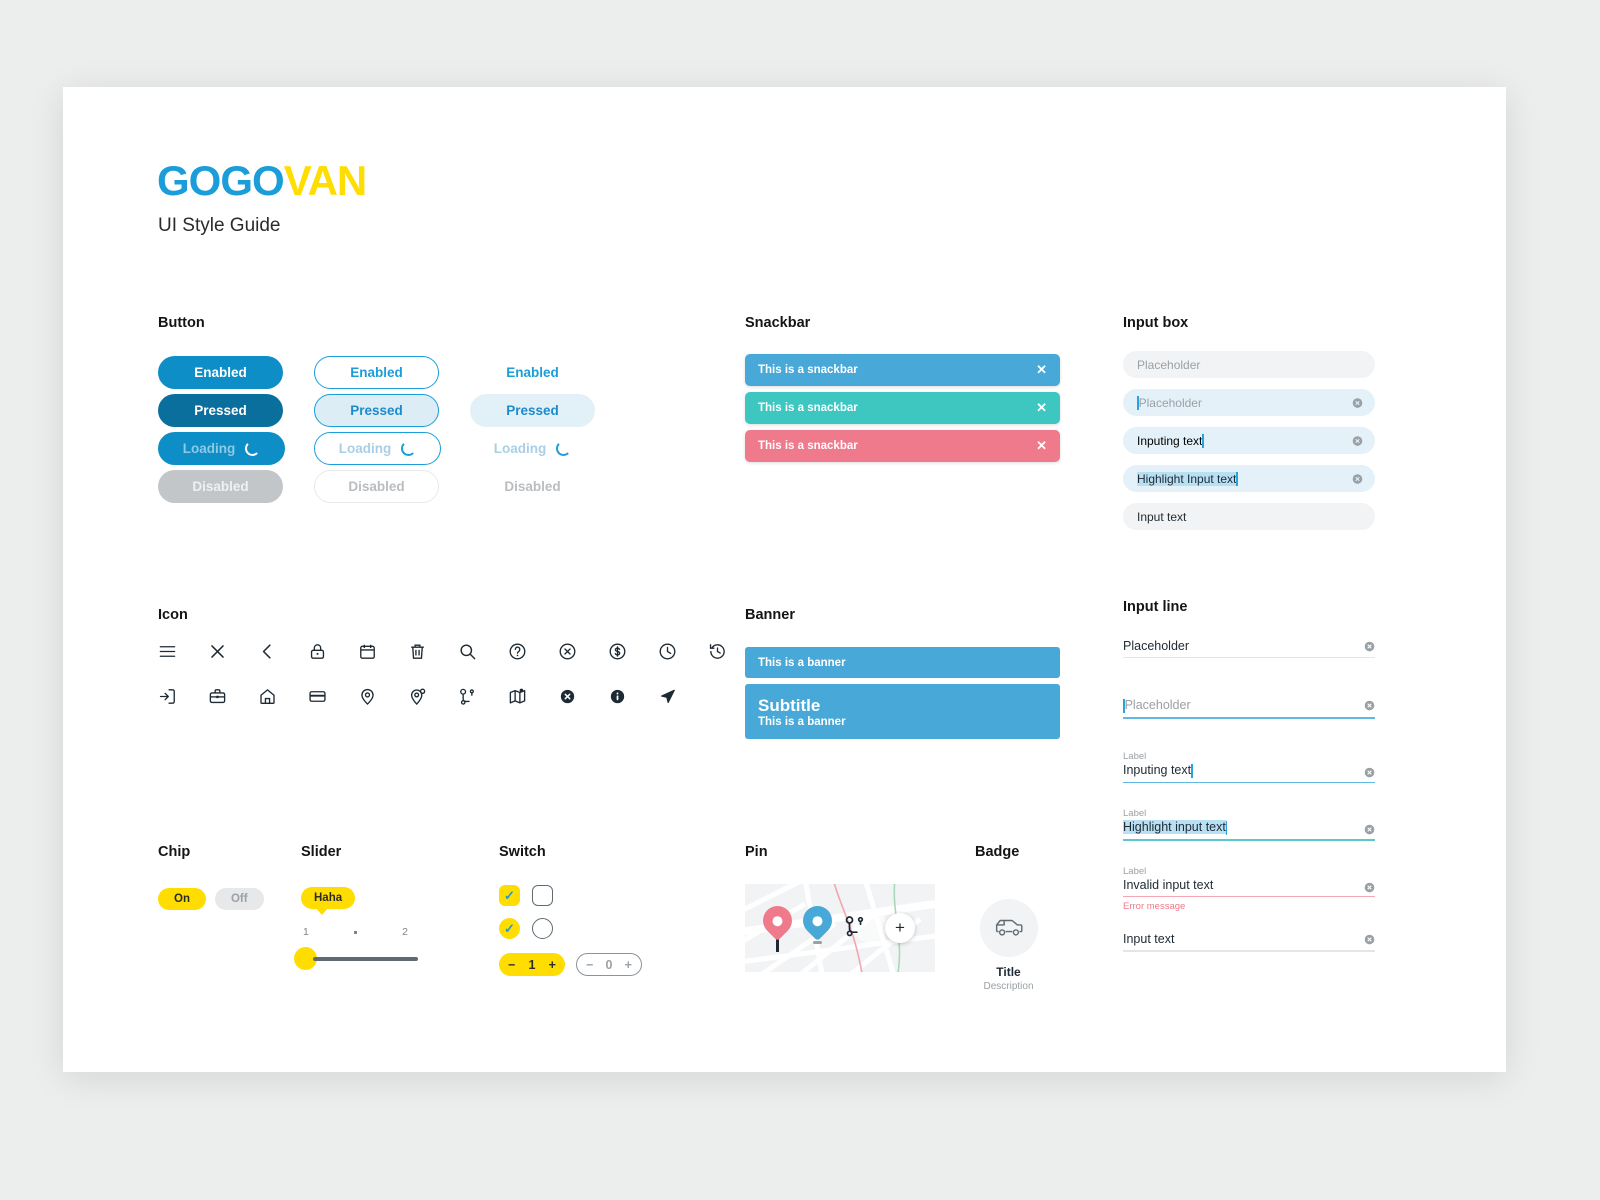 The height and width of the screenshot is (1200, 1600). I want to click on add-button: +, so click(900, 928).